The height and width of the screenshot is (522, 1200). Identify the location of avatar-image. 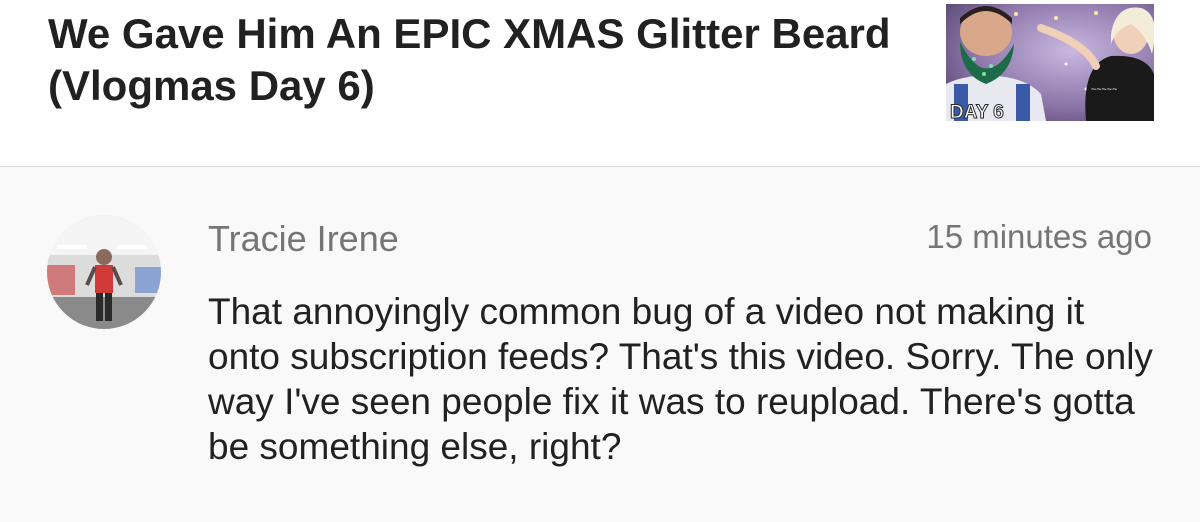
(104, 272).